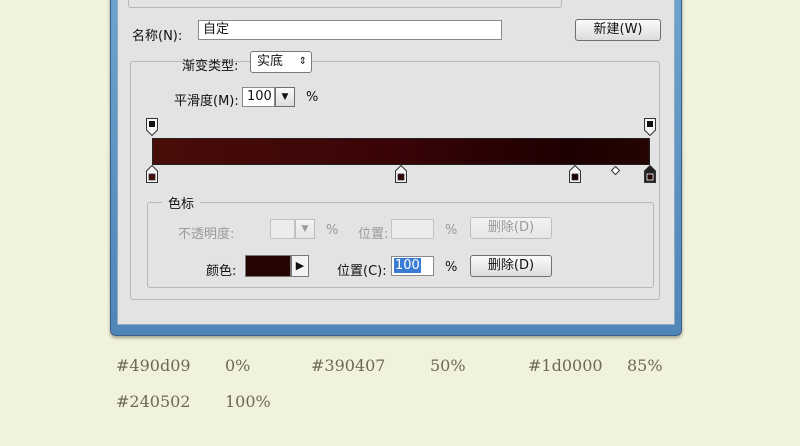 The width and height of the screenshot is (800, 446). What do you see at coordinates (362, 271) in the screenshot?
I see `color-location-label: 位置(C):` at bounding box center [362, 271].